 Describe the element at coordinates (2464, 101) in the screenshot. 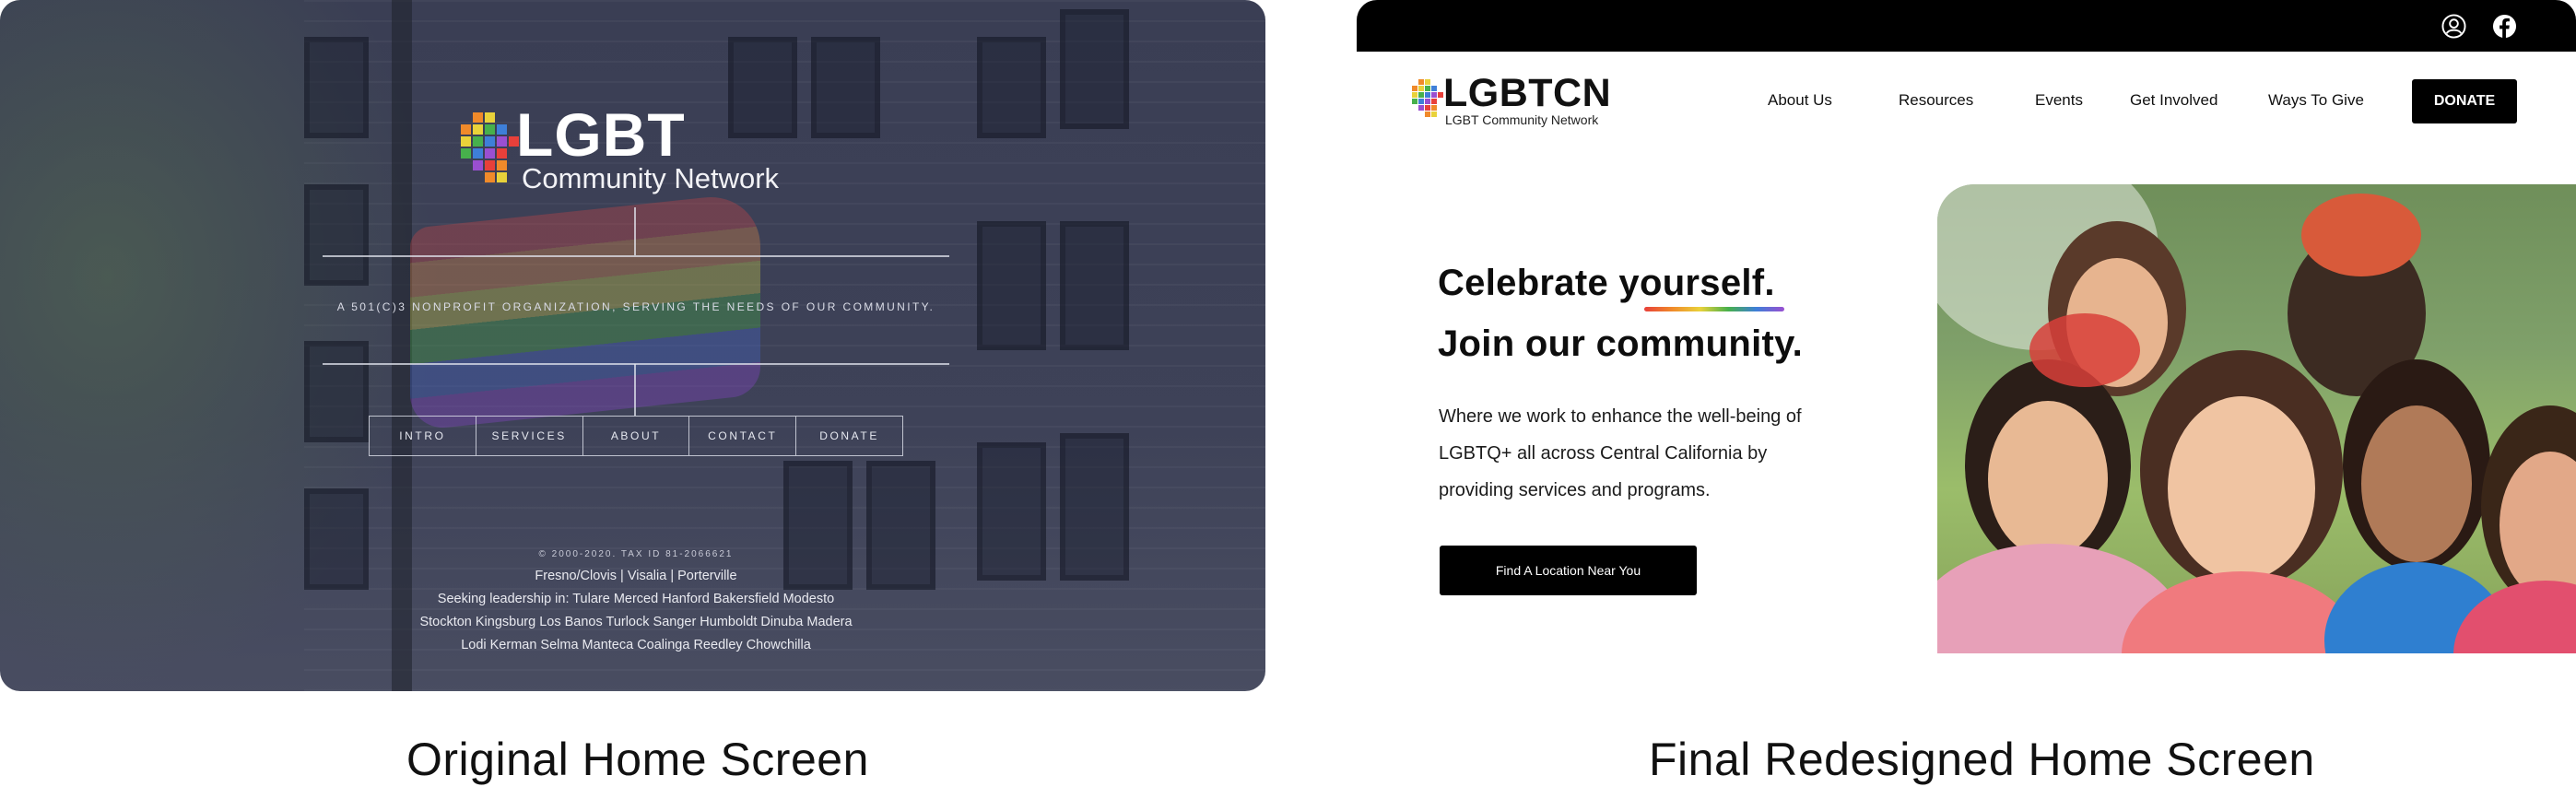

I see `donate-button: DONATE` at that location.